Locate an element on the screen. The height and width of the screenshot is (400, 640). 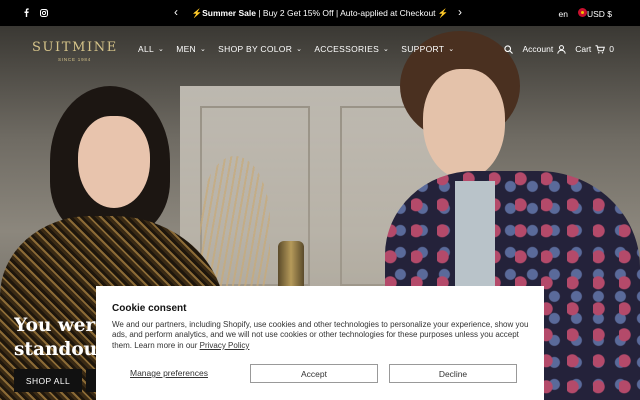
cart-count: 0 is located at coordinates (611, 49).